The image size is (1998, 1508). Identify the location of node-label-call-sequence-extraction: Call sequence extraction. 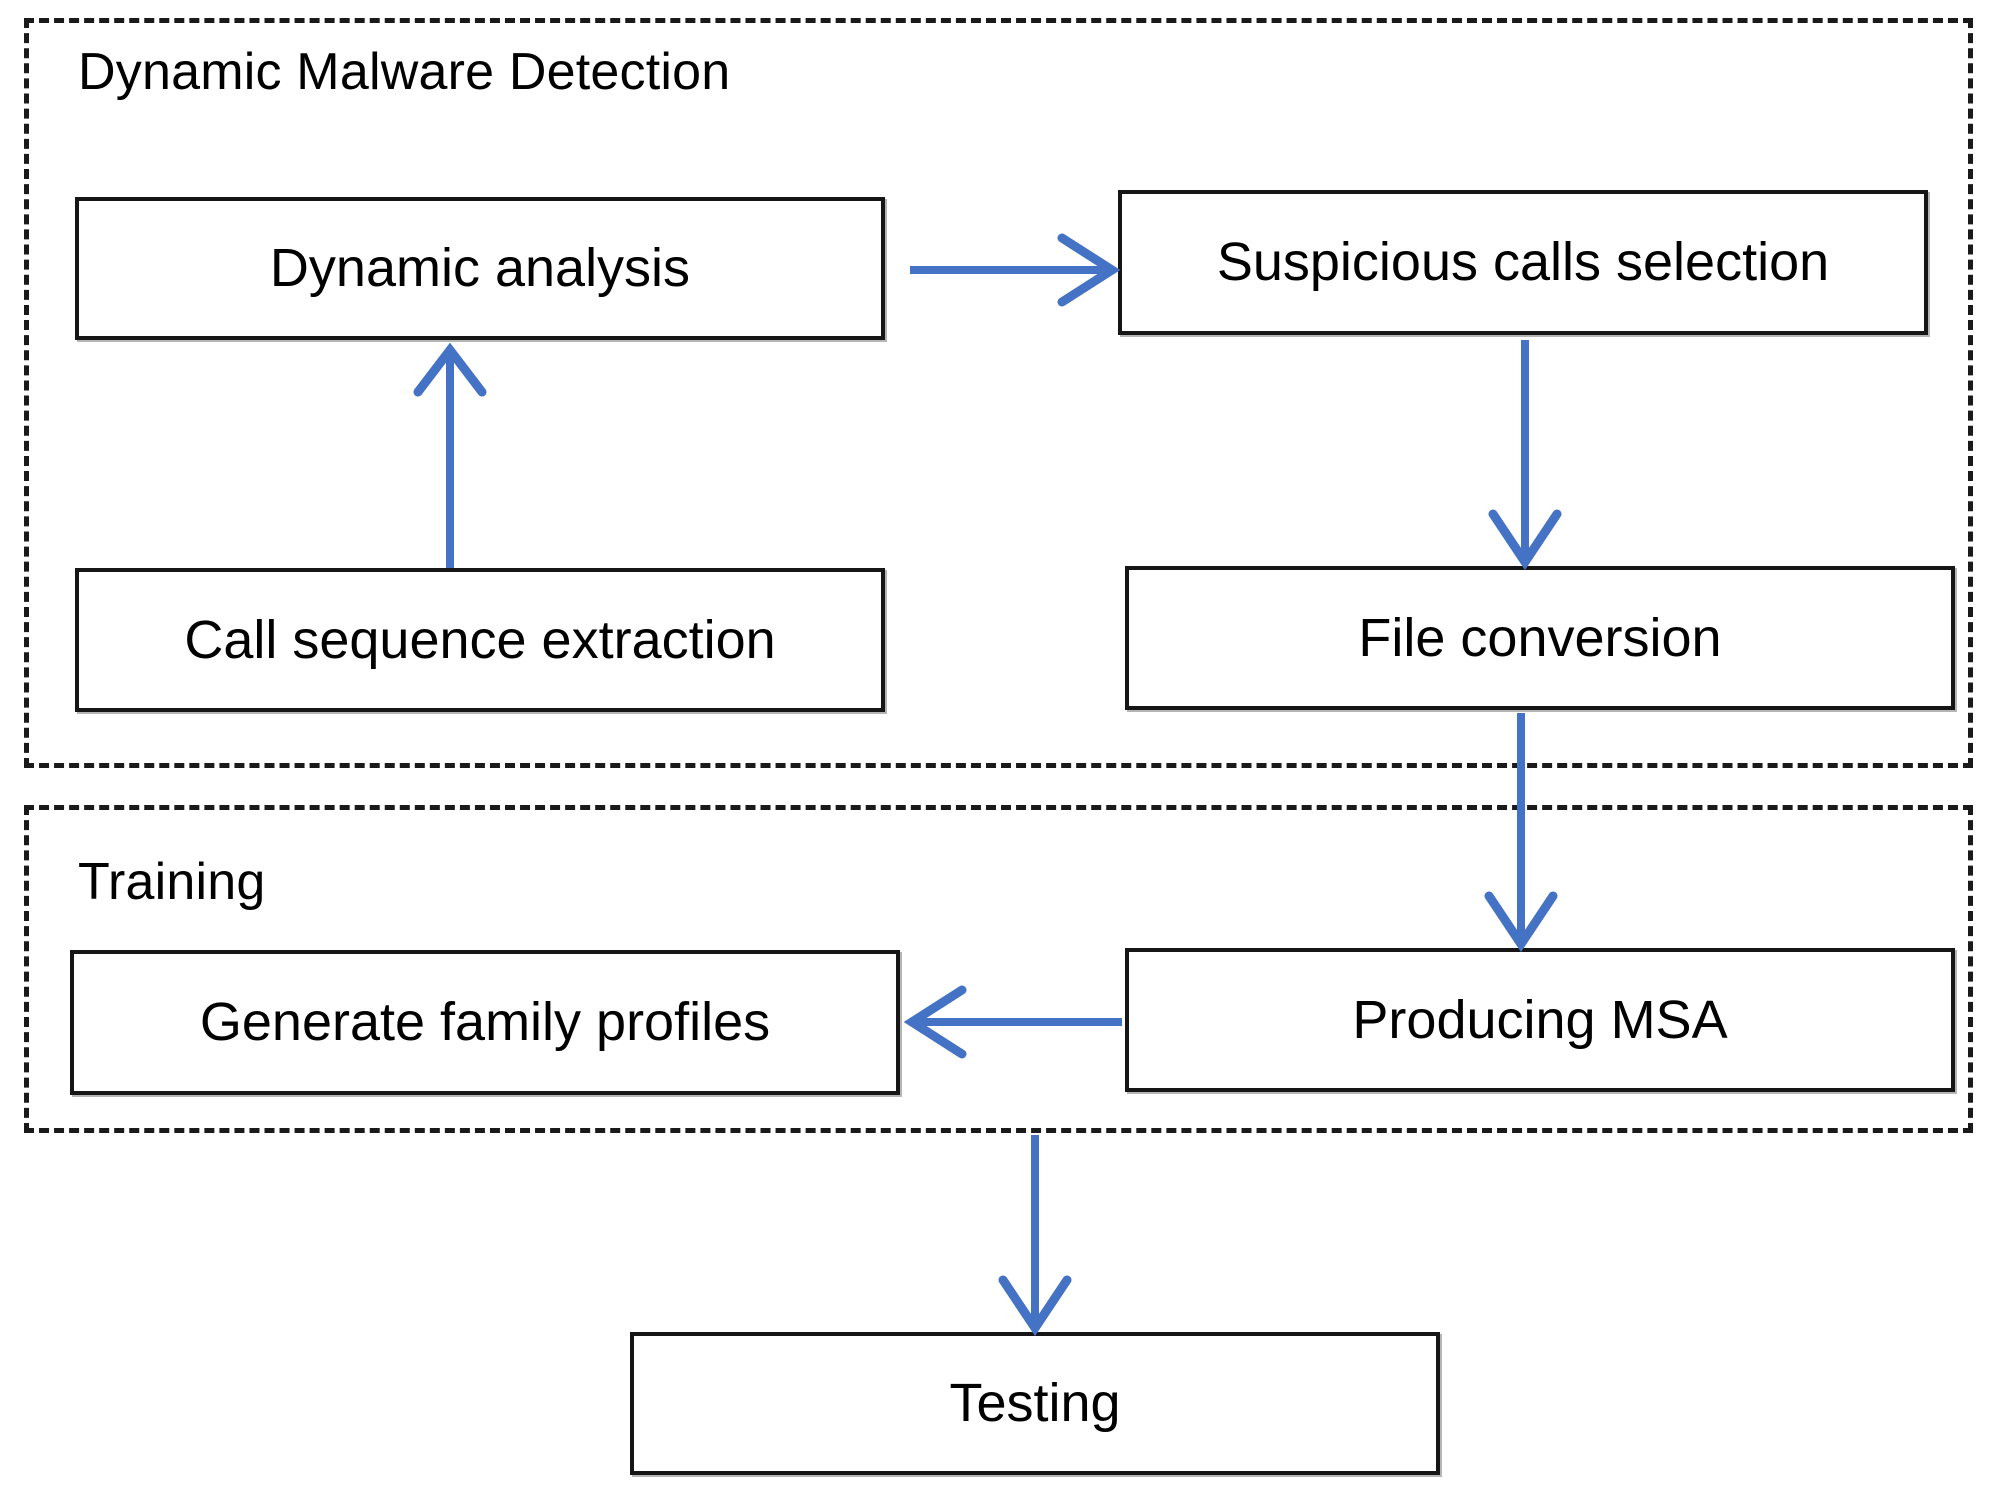
(480, 639).